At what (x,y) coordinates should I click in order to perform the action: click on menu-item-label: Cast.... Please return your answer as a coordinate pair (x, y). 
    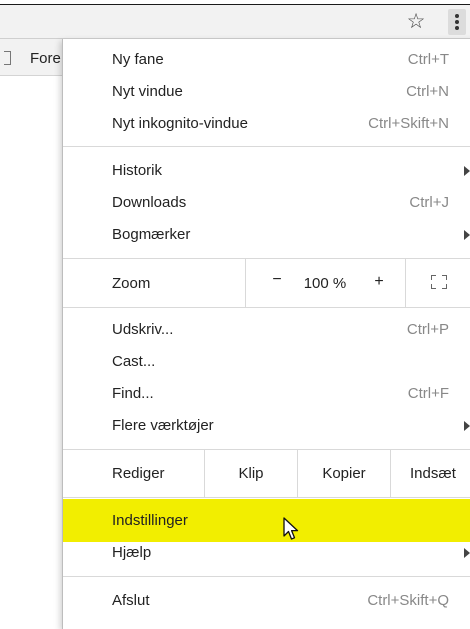
    Looking at the image, I should click on (134, 361).